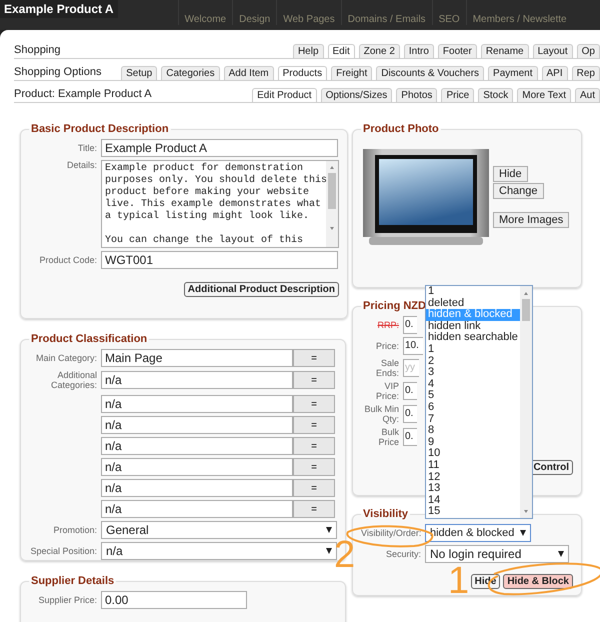  What do you see at coordinates (555, 73) in the screenshot?
I see `tab: API` at bounding box center [555, 73].